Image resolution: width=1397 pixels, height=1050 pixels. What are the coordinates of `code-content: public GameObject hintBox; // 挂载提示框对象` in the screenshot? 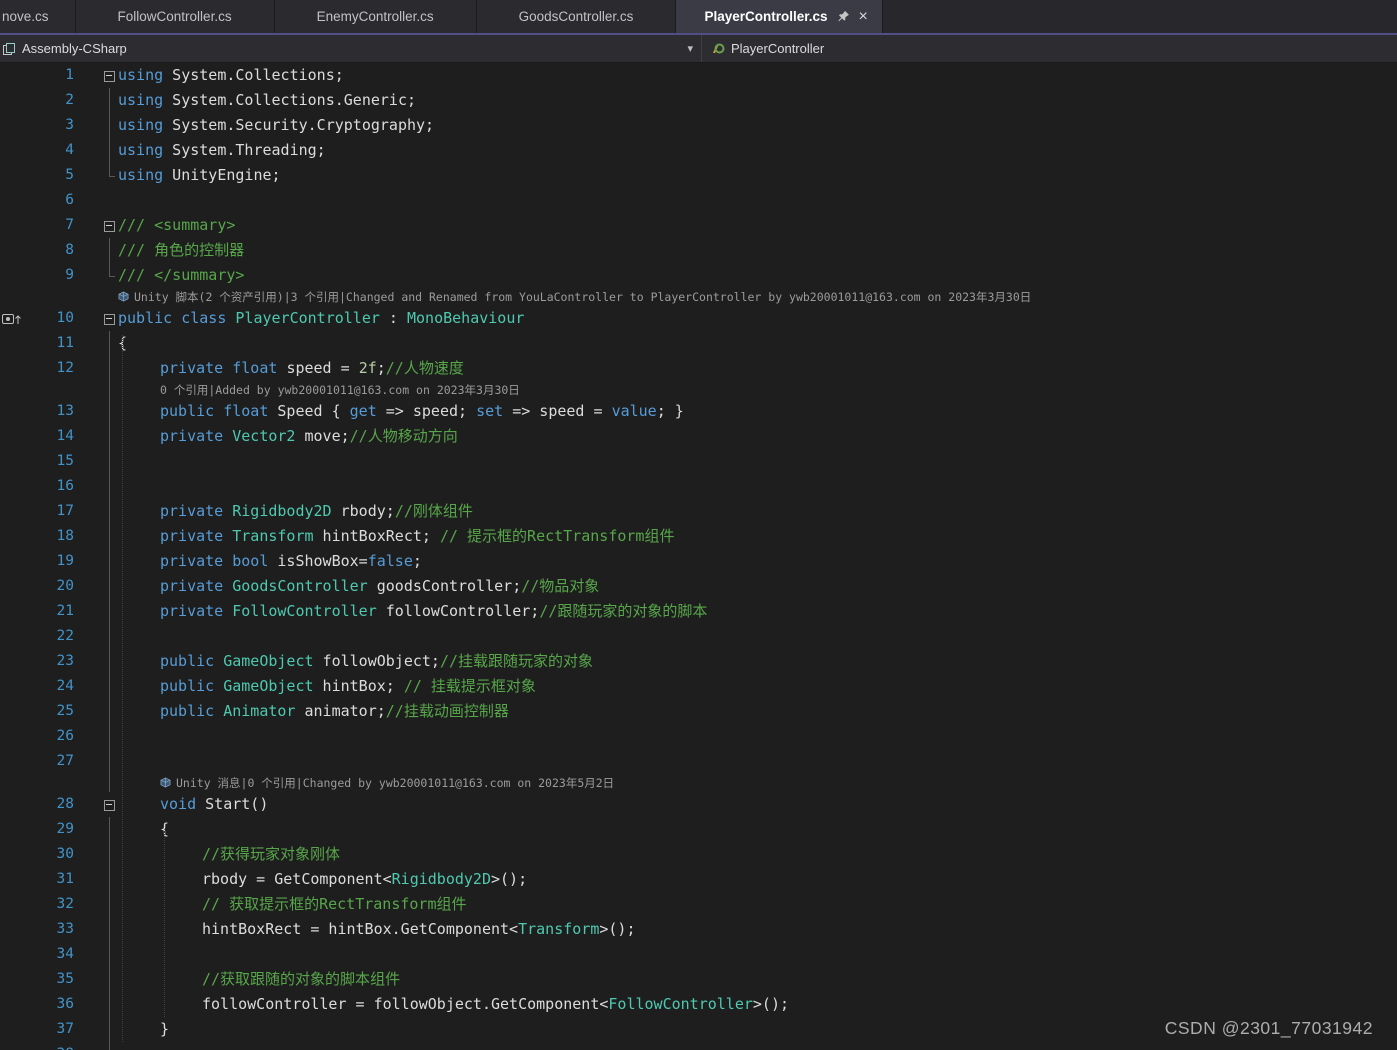 It's located at (757, 686).